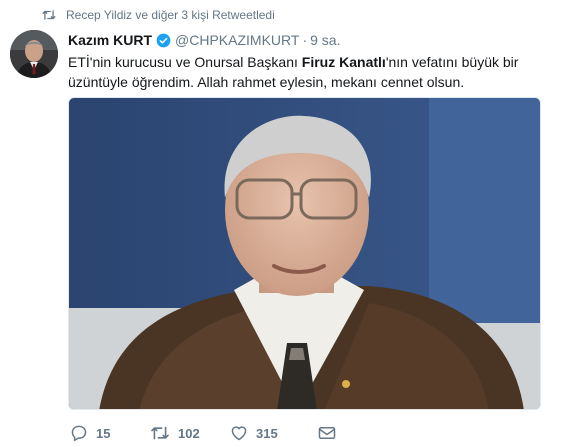 The image size is (587, 447). What do you see at coordinates (267, 433) in the screenshot?
I see `like-count: 315` at bounding box center [267, 433].